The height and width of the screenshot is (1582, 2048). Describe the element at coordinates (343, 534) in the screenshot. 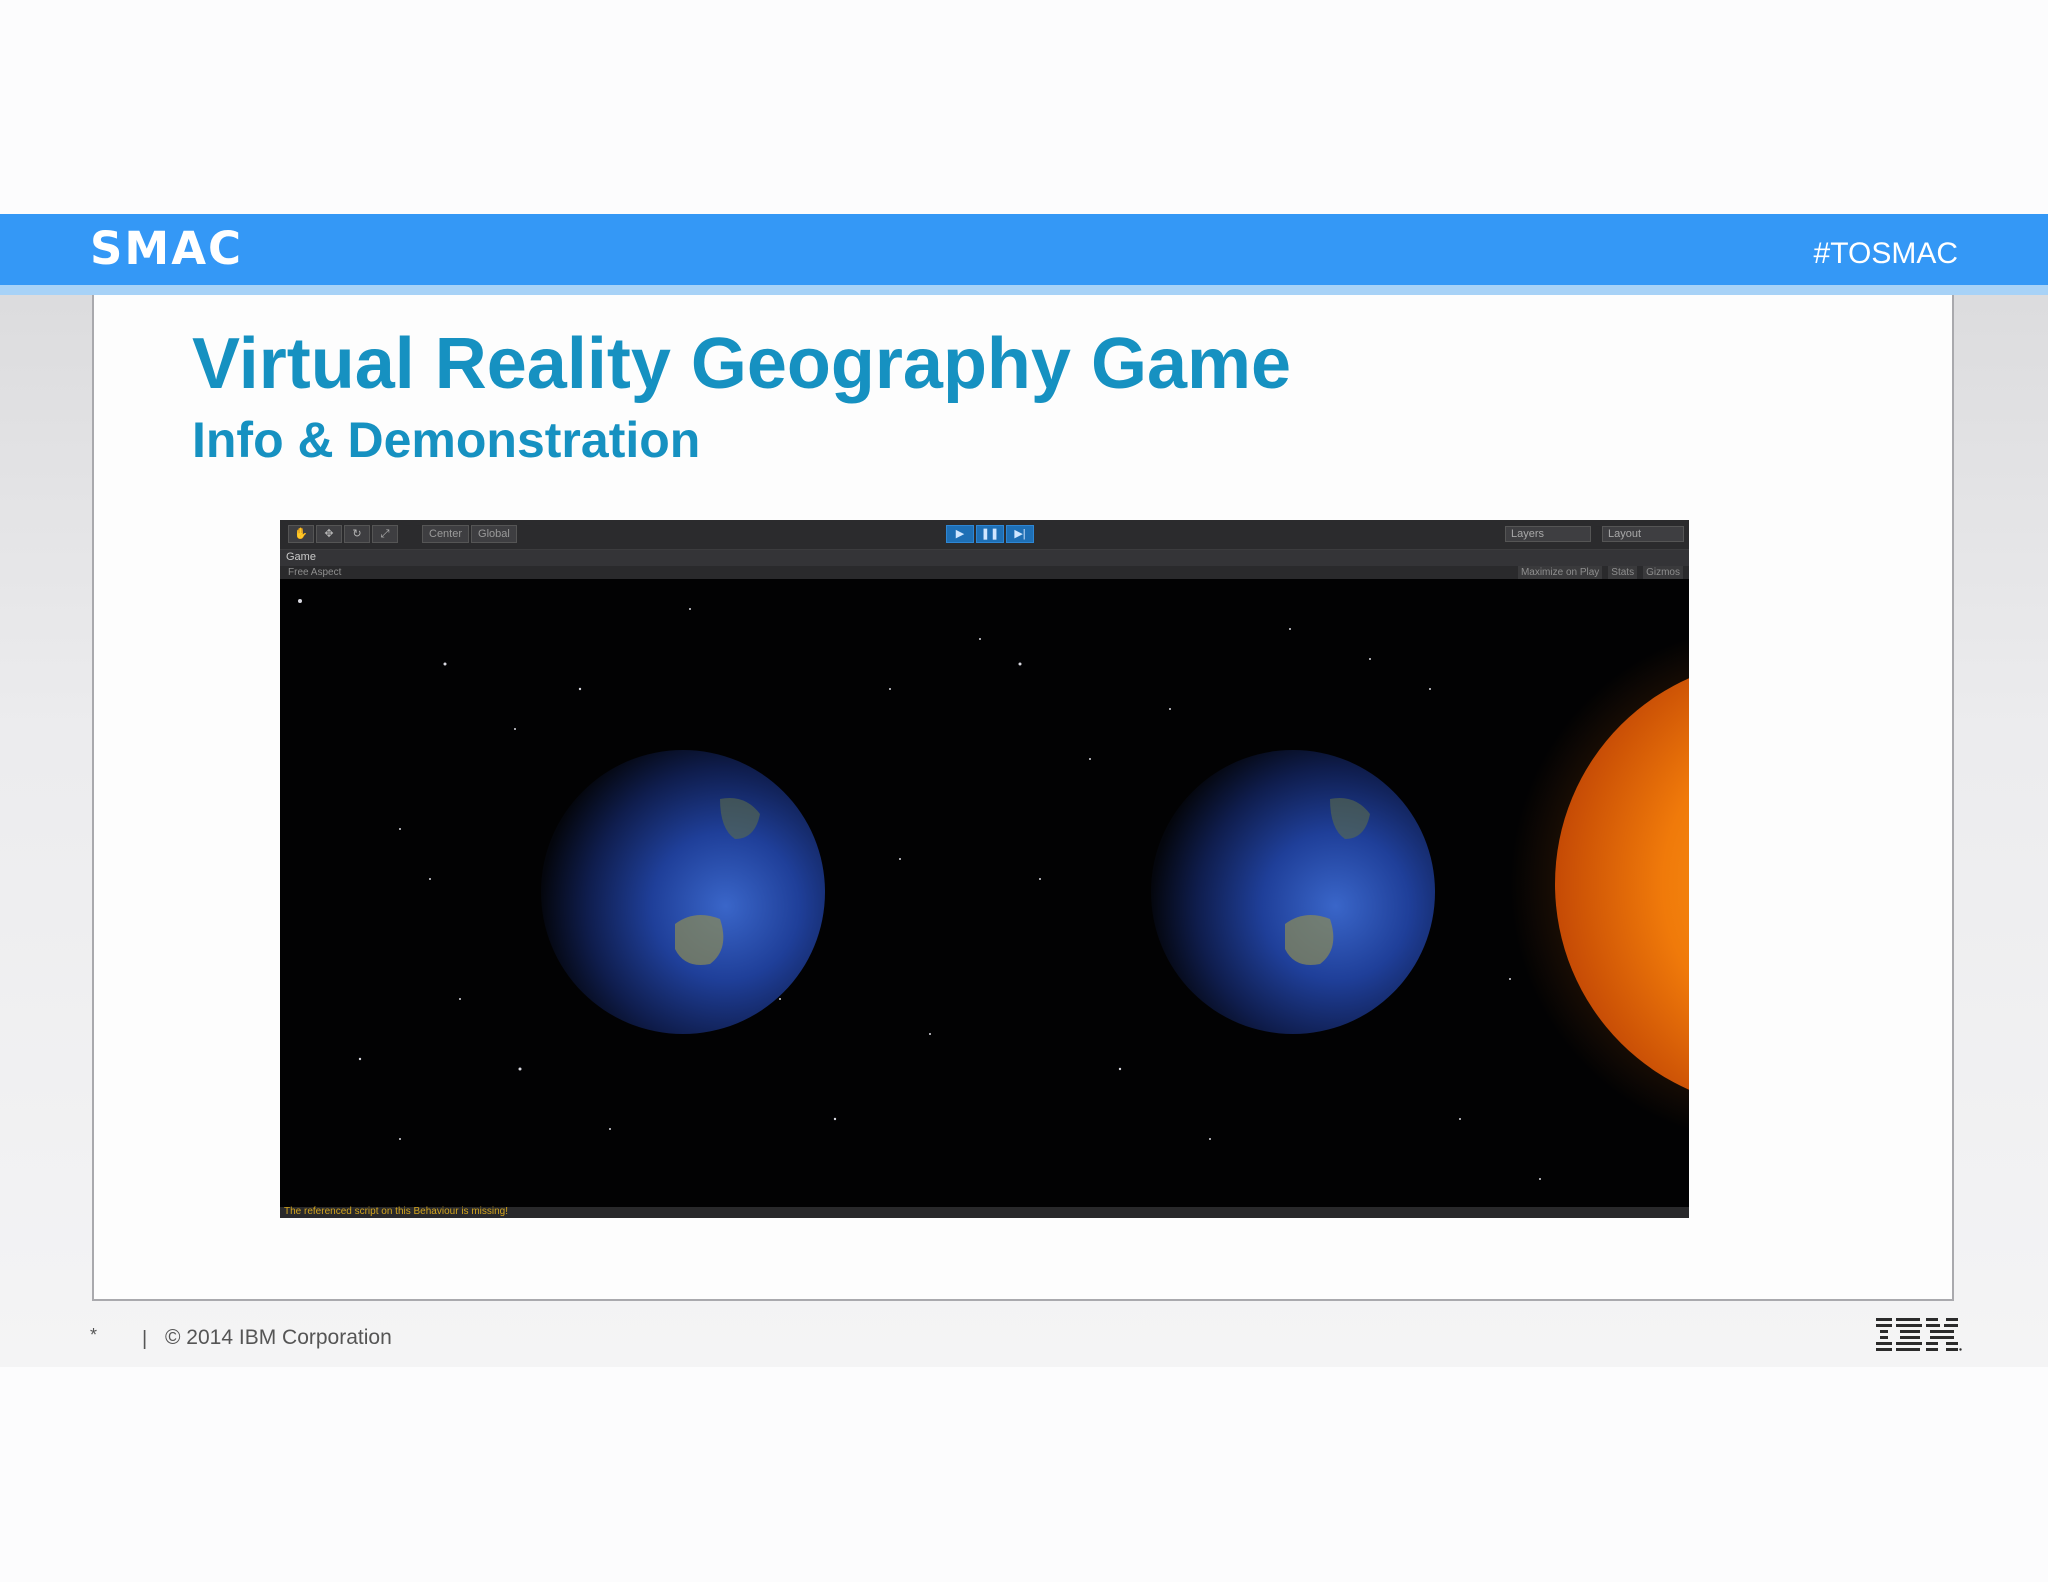

I see `transform-tools: ✋ ✥ ↻ ⤢` at that location.